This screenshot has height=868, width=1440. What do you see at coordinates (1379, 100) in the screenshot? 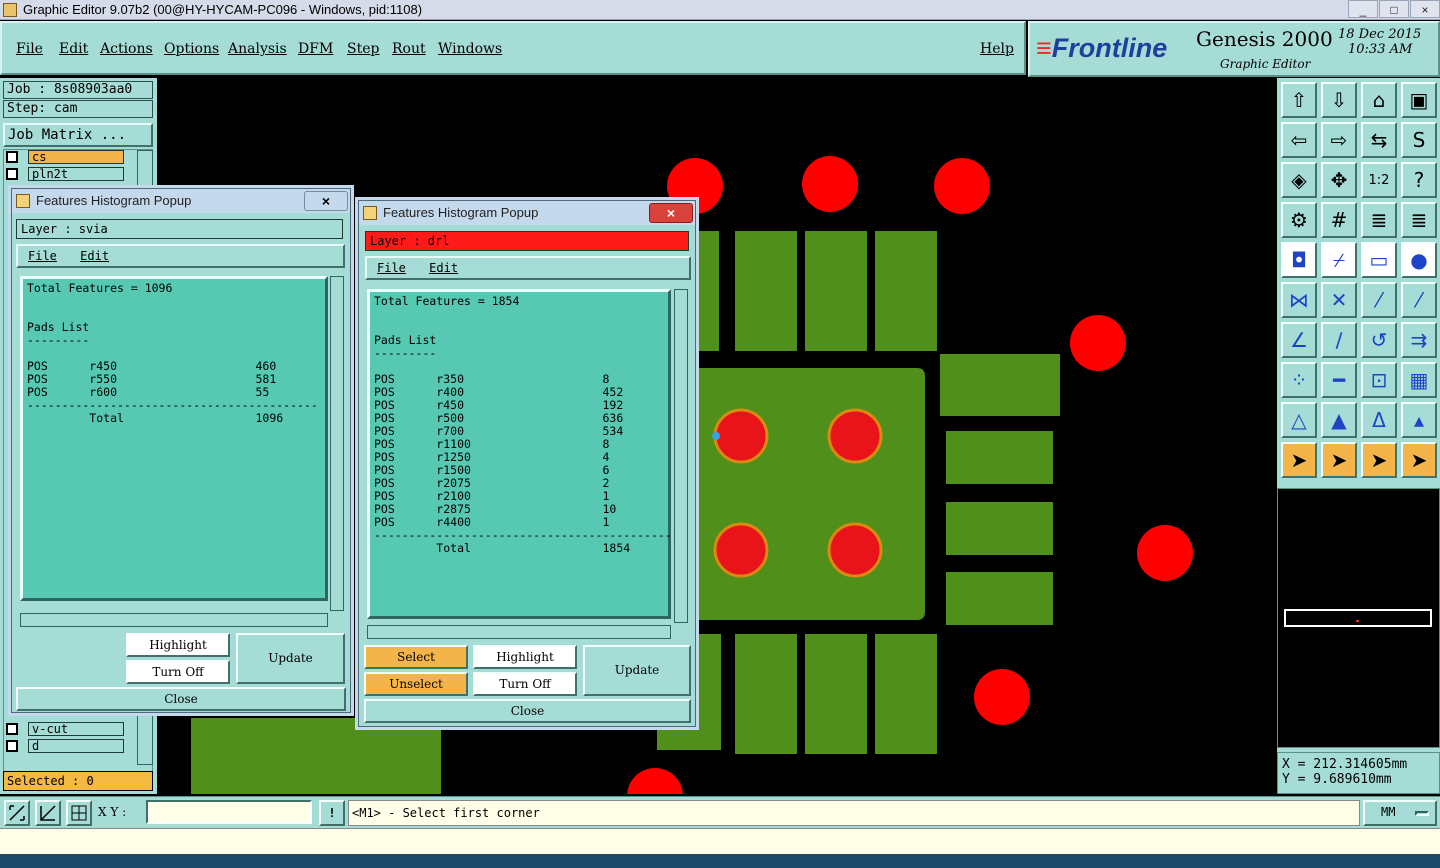
I see `home-icon: ⌂` at bounding box center [1379, 100].